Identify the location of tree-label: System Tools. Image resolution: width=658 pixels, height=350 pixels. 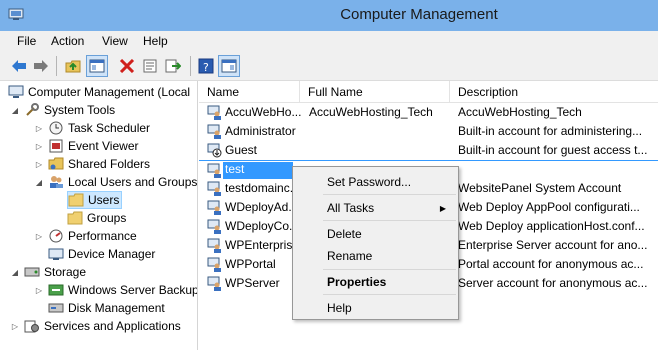
(80, 110).